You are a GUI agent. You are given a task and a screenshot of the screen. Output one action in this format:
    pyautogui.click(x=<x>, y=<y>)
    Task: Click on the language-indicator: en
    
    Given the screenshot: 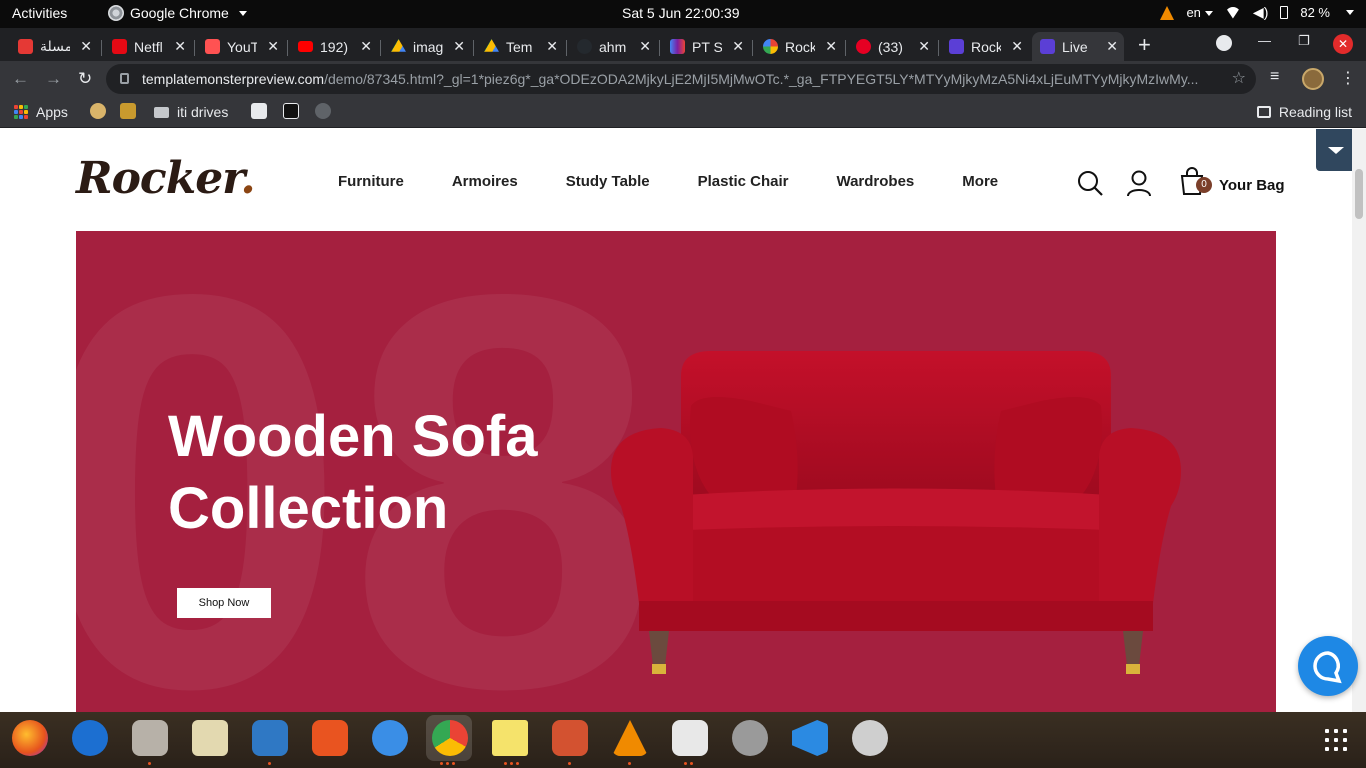 What is the action you would take?
    pyautogui.click(x=1199, y=12)
    